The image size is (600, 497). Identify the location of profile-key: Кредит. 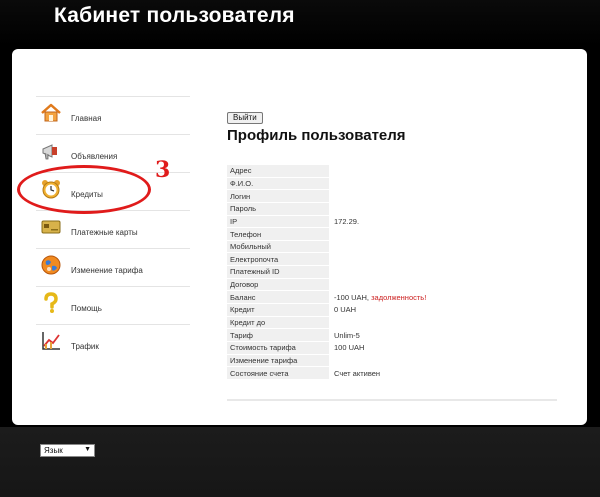
(279, 310).